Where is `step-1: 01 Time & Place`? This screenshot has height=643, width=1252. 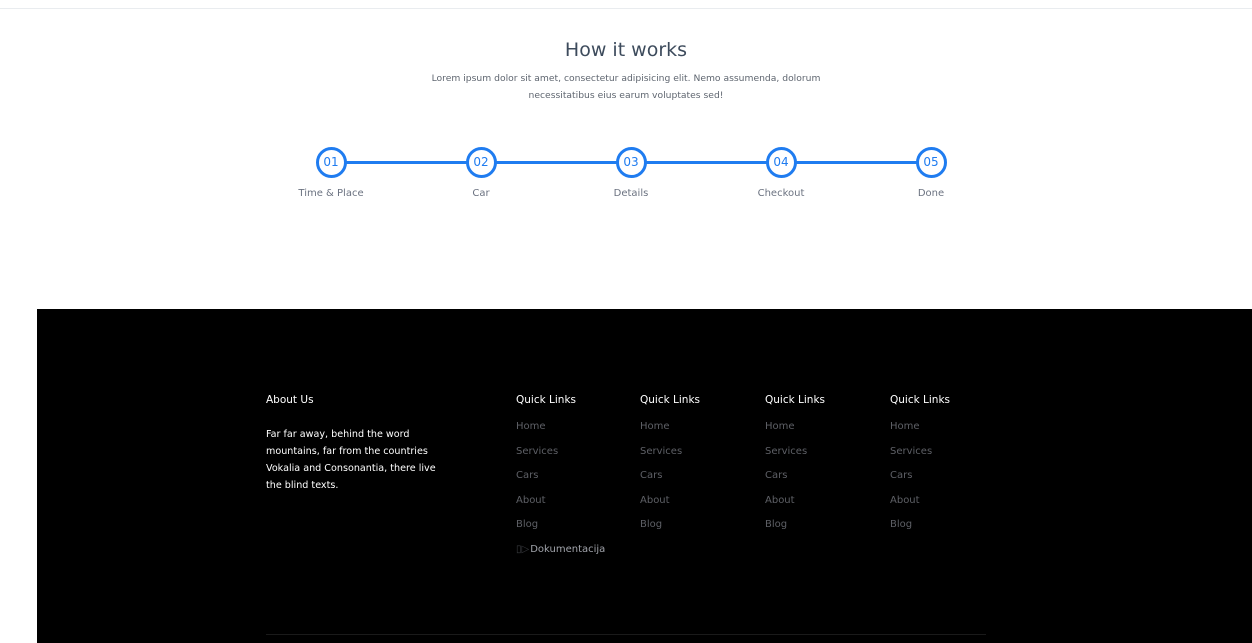
step-1: 01 Time & Place is located at coordinates (331, 173).